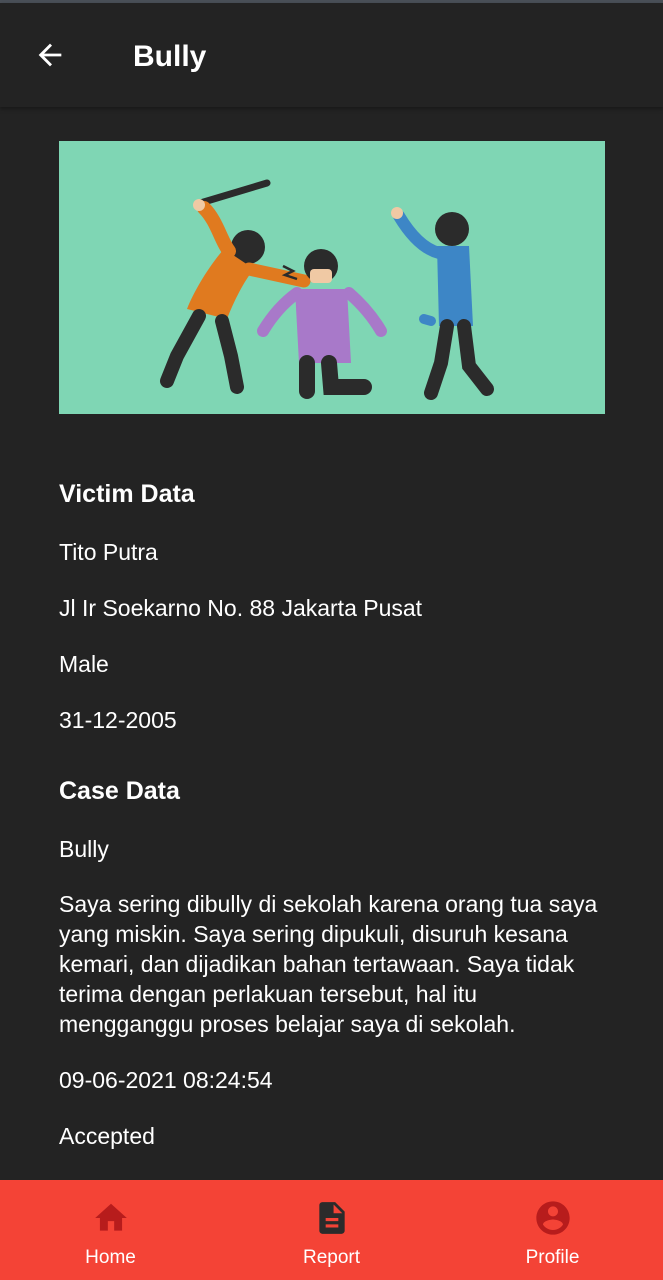  I want to click on bottom-navigation: Home Report Profile, so click(331, 1230).